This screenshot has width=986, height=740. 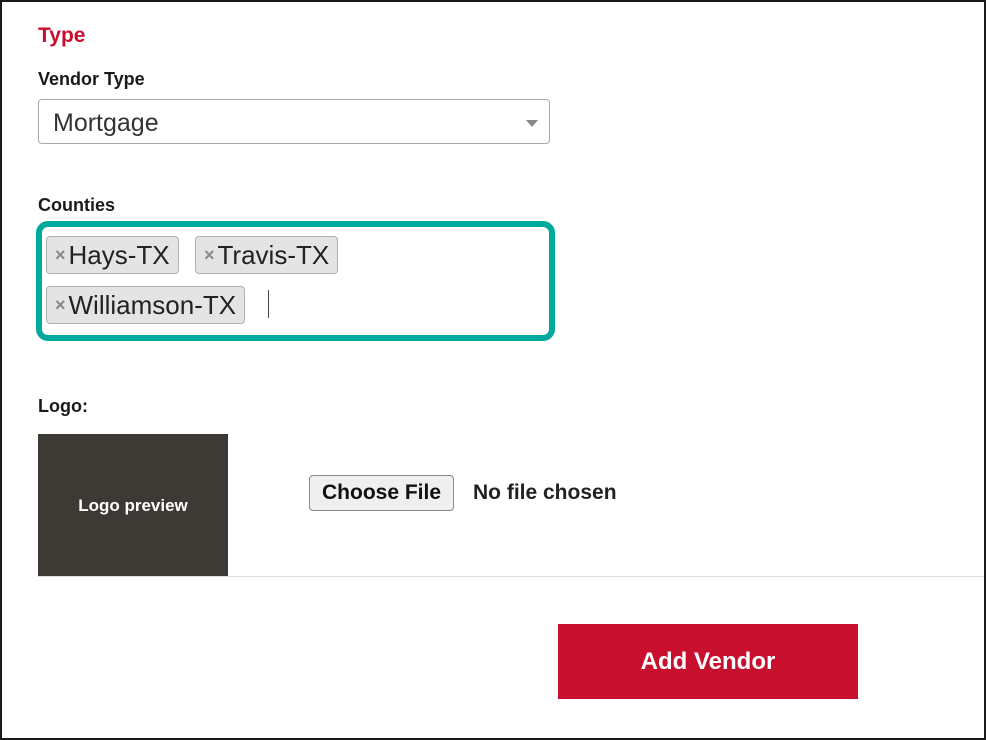 I want to click on county-tag: × Travis-TX, so click(x=267, y=255).